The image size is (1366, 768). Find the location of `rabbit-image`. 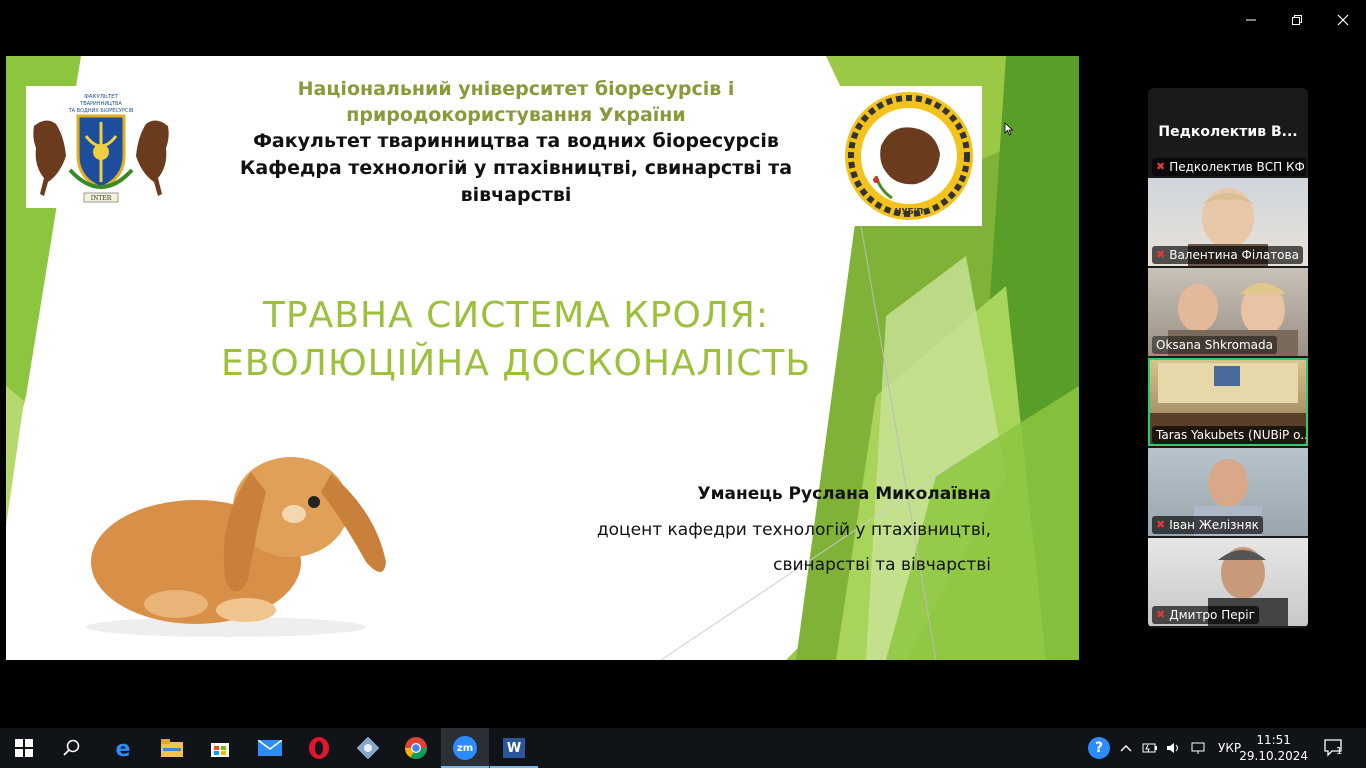

rabbit-image is located at coordinates (238, 528).